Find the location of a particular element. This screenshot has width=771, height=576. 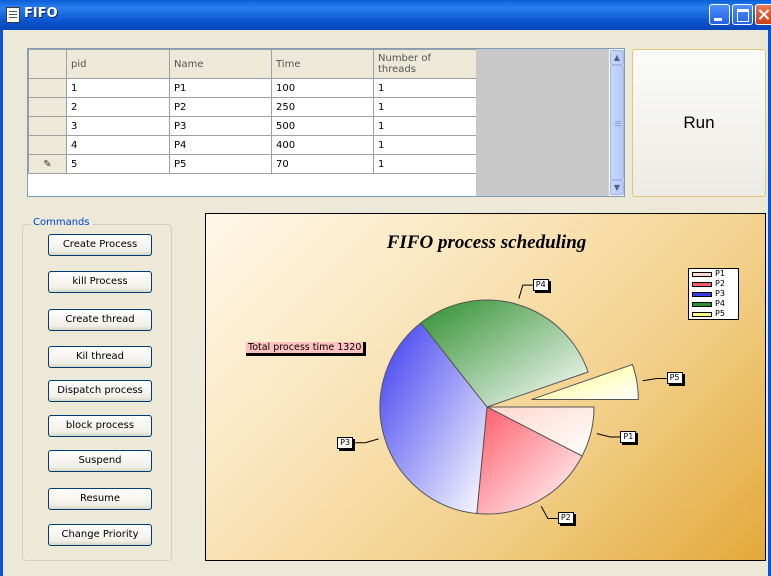

legend-item-p3: P3 is located at coordinates (715, 294).